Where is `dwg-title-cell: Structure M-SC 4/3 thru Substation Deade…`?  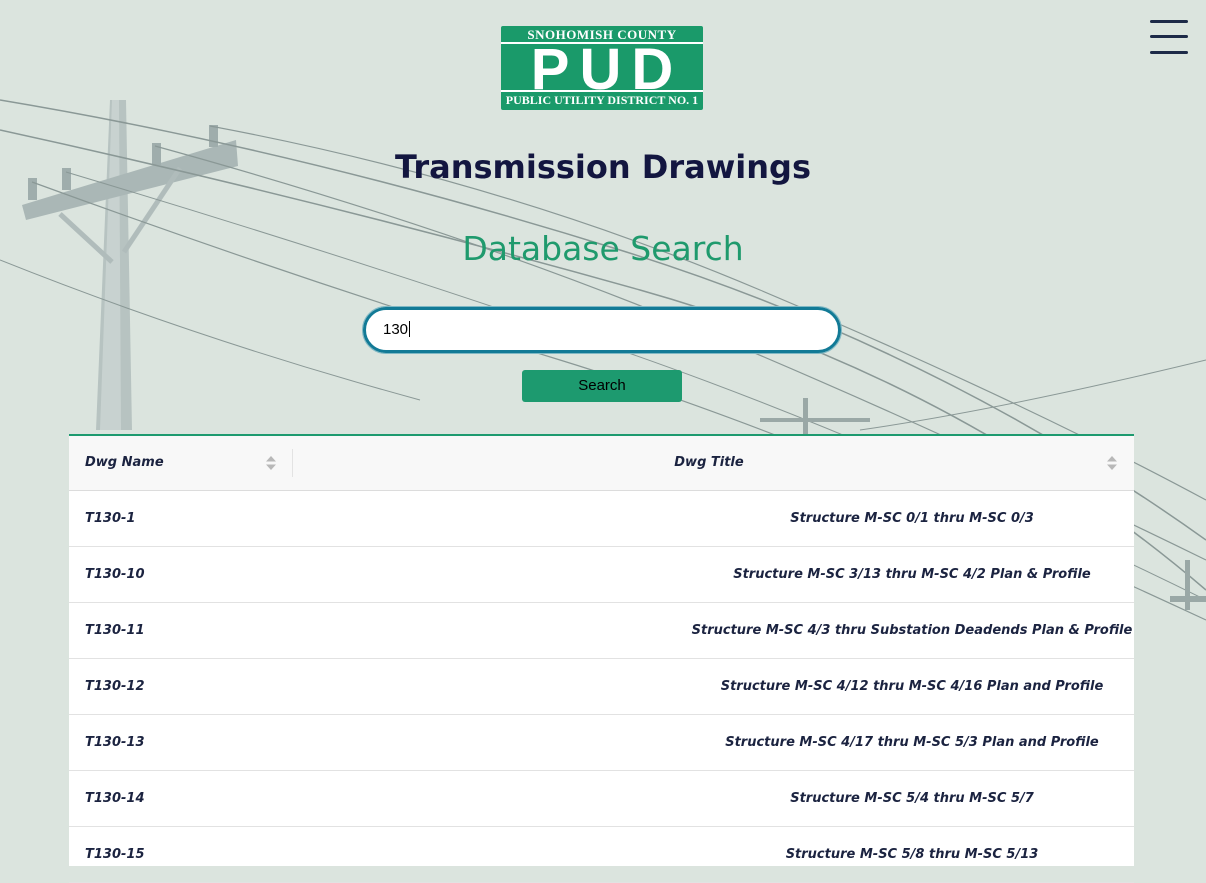 dwg-title-cell: Structure M-SC 4/3 thru Substation Deade… is located at coordinates (757, 630).